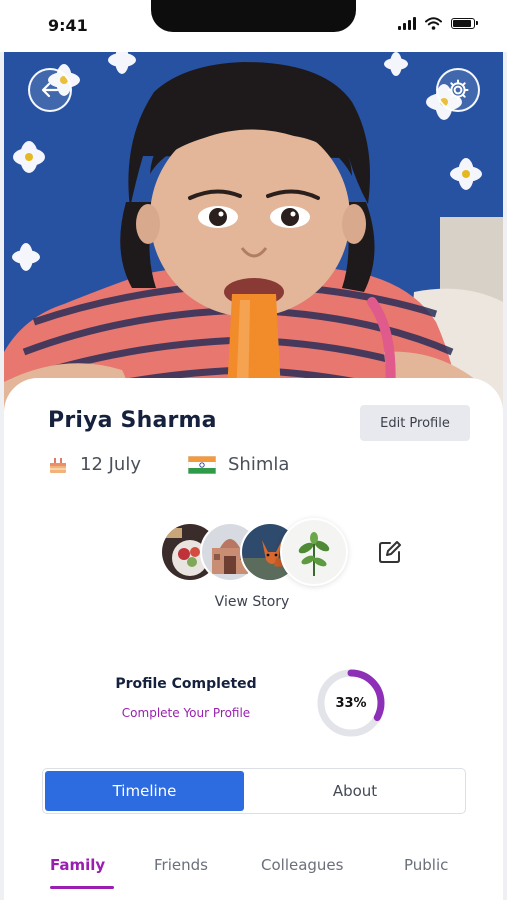  I want to click on wifi-icon, so click(433, 23).